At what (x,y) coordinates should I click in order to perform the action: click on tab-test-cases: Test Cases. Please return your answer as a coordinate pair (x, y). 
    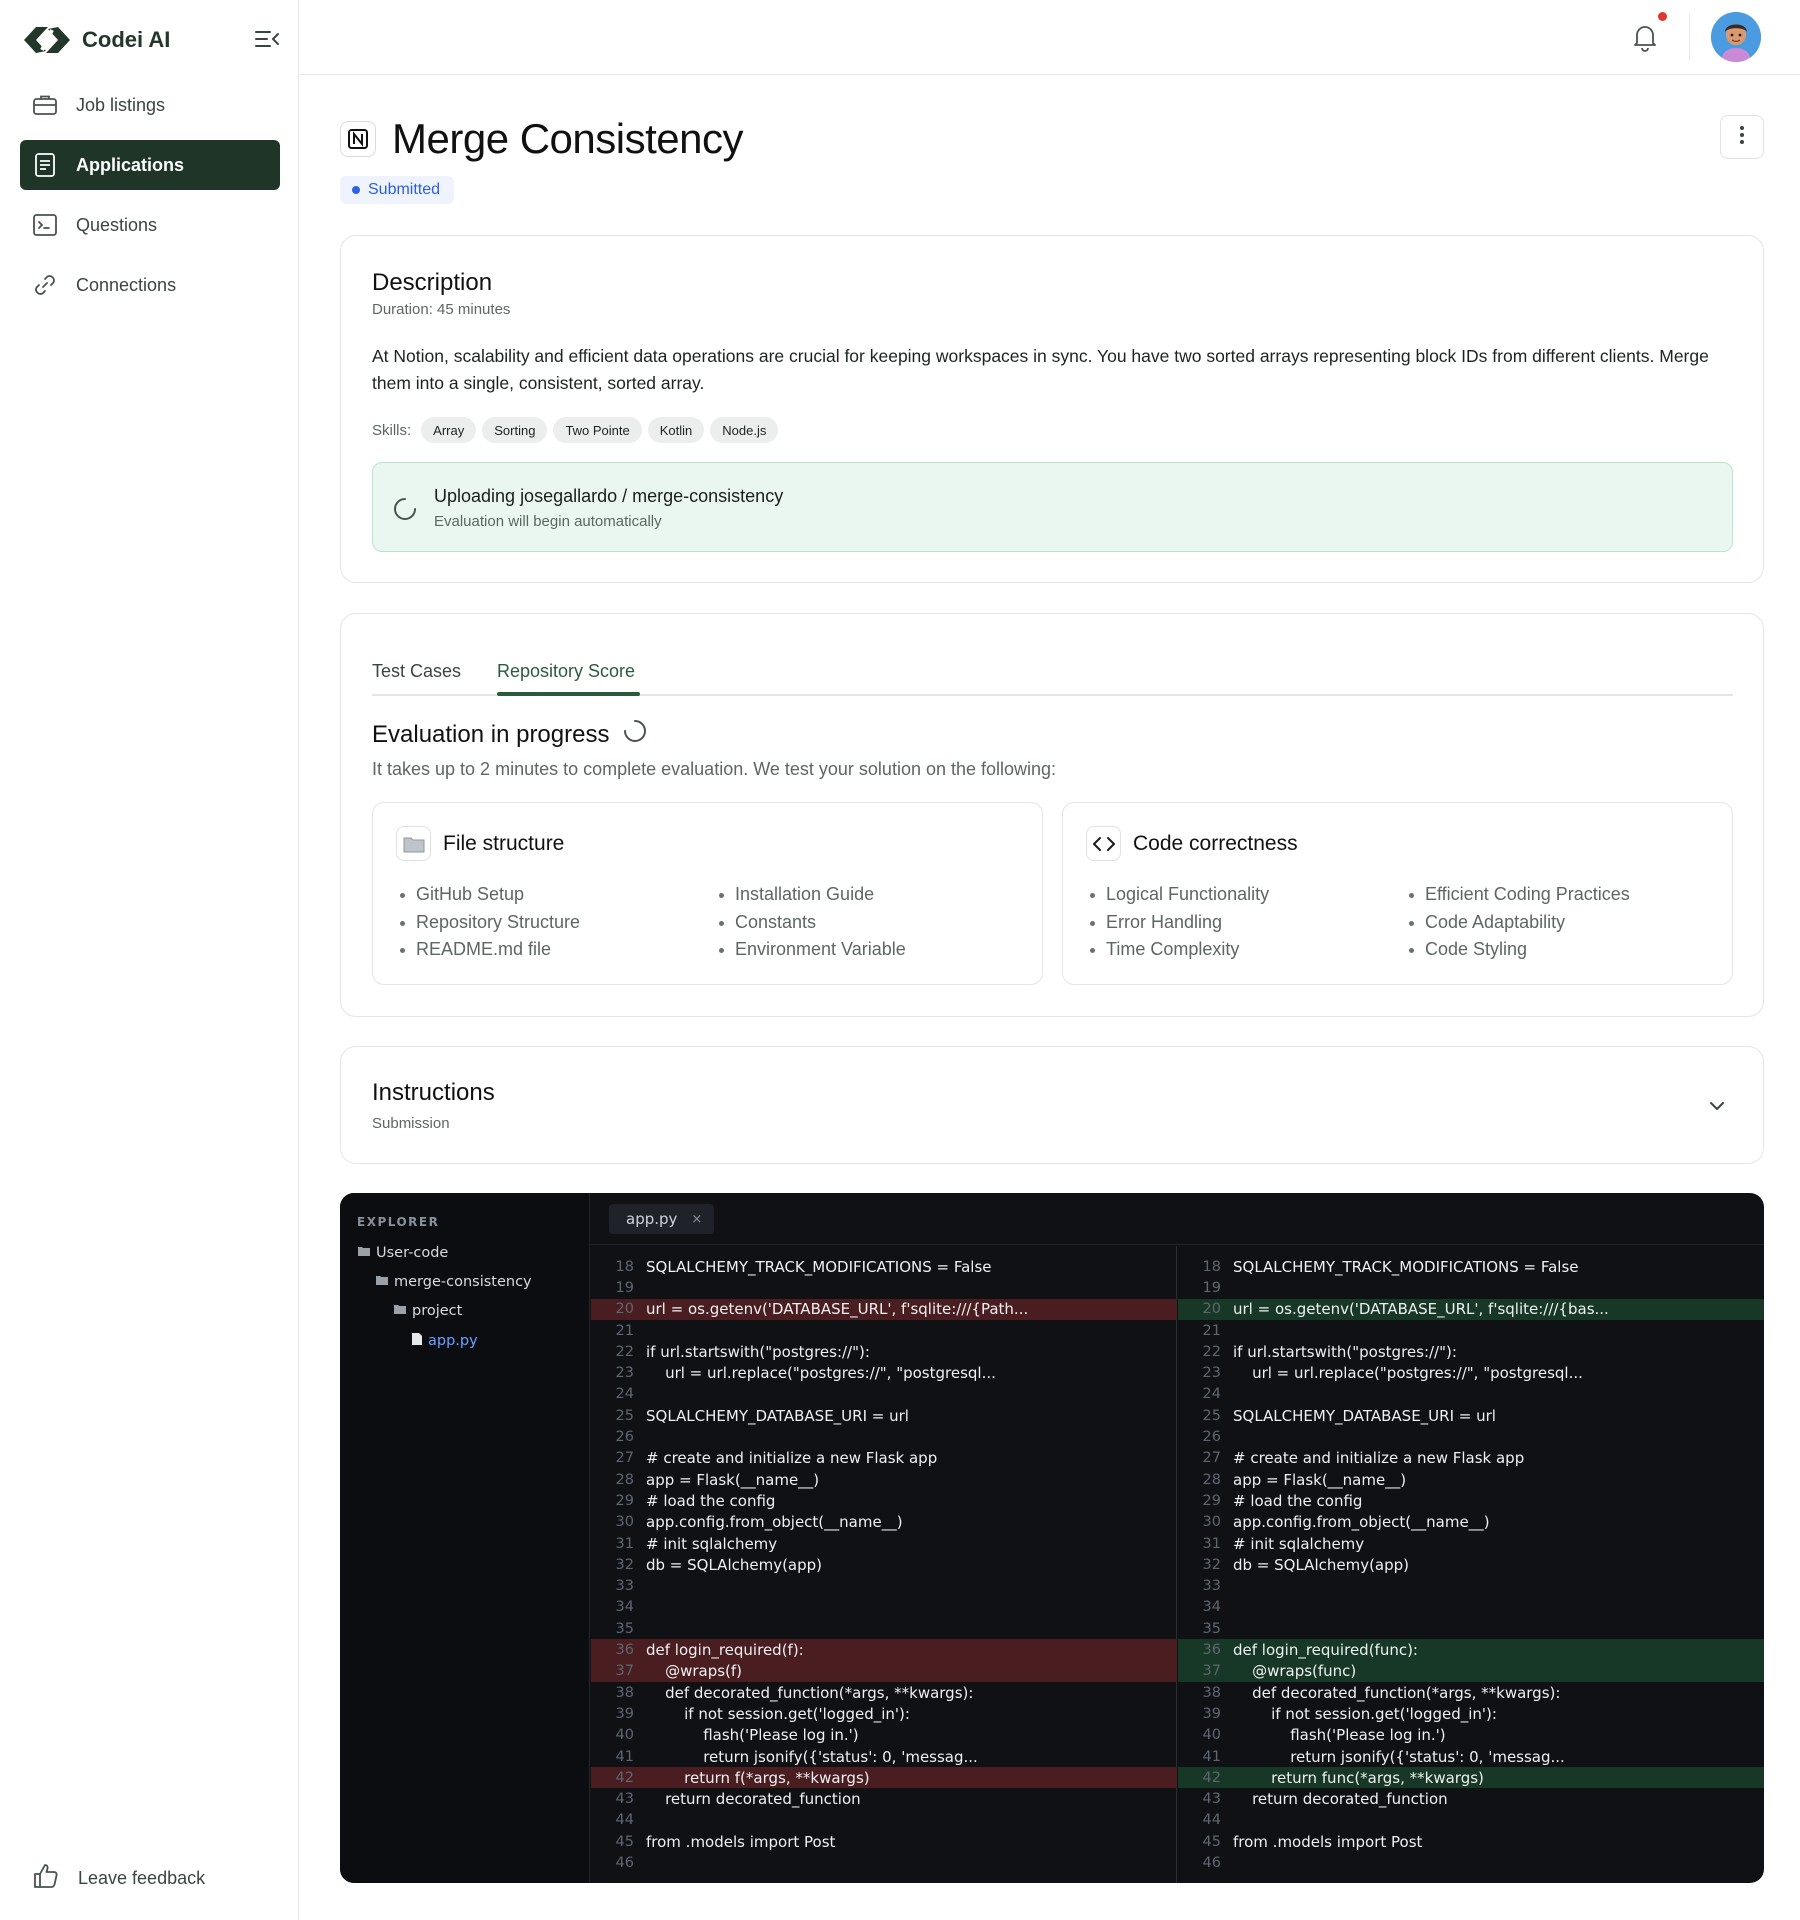
    Looking at the image, I should click on (416, 671).